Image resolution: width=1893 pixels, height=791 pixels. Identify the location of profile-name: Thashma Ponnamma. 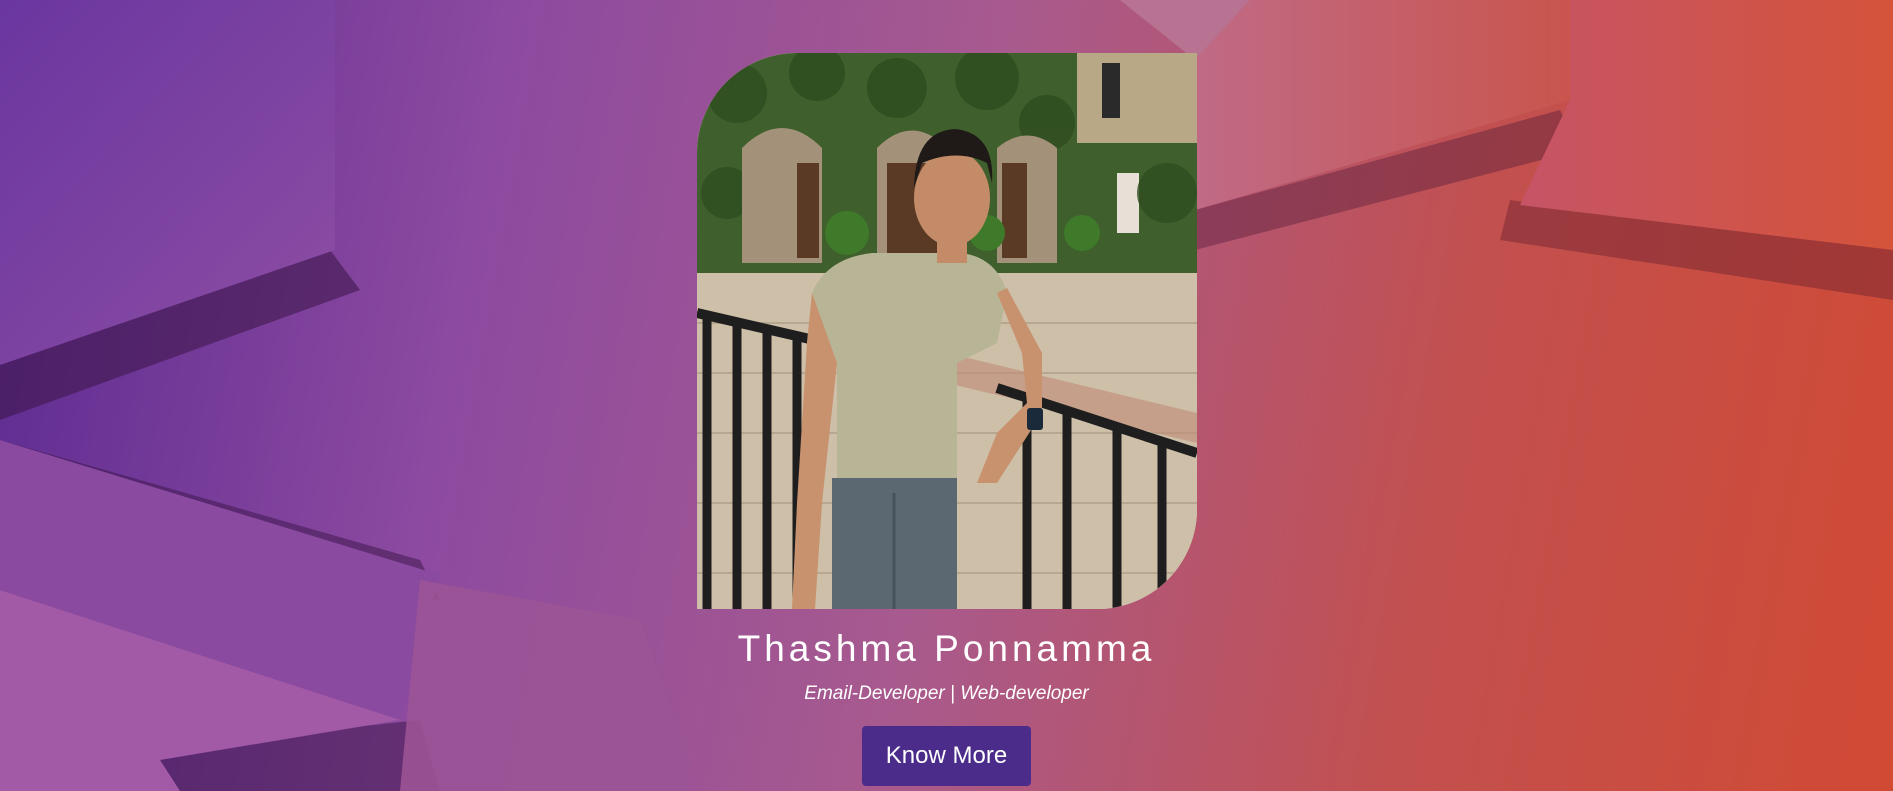
(946, 648).